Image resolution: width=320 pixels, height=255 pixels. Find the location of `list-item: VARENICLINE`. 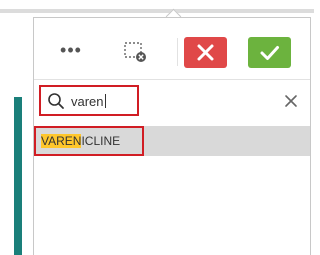

list-item: VARENICLINE is located at coordinates (172, 141).